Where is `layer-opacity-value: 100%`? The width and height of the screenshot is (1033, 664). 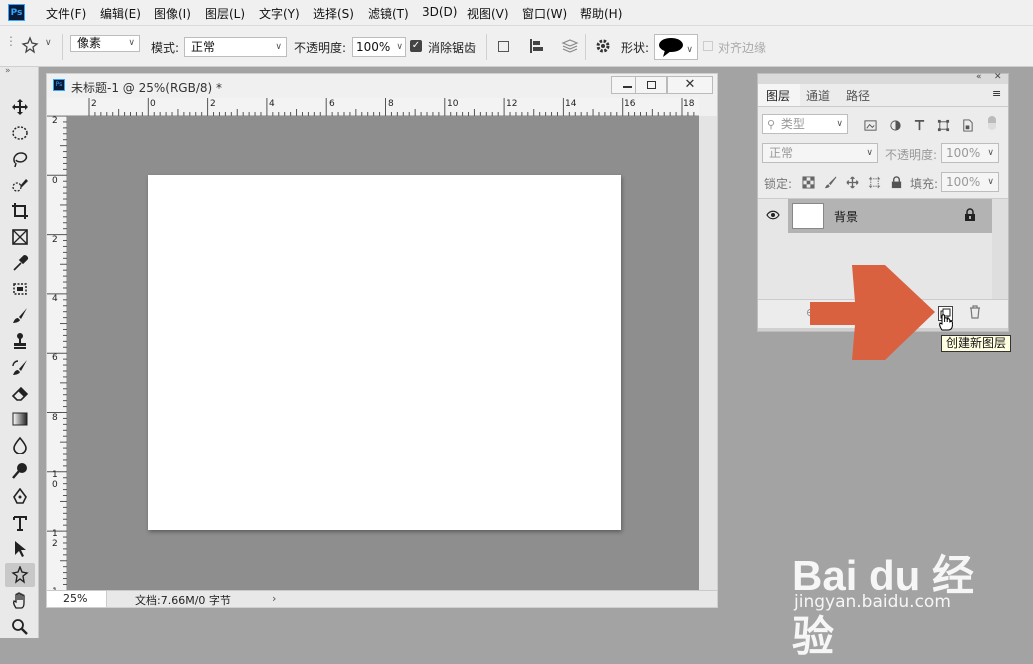 layer-opacity-value: 100% is located at coordinates (963, 153).